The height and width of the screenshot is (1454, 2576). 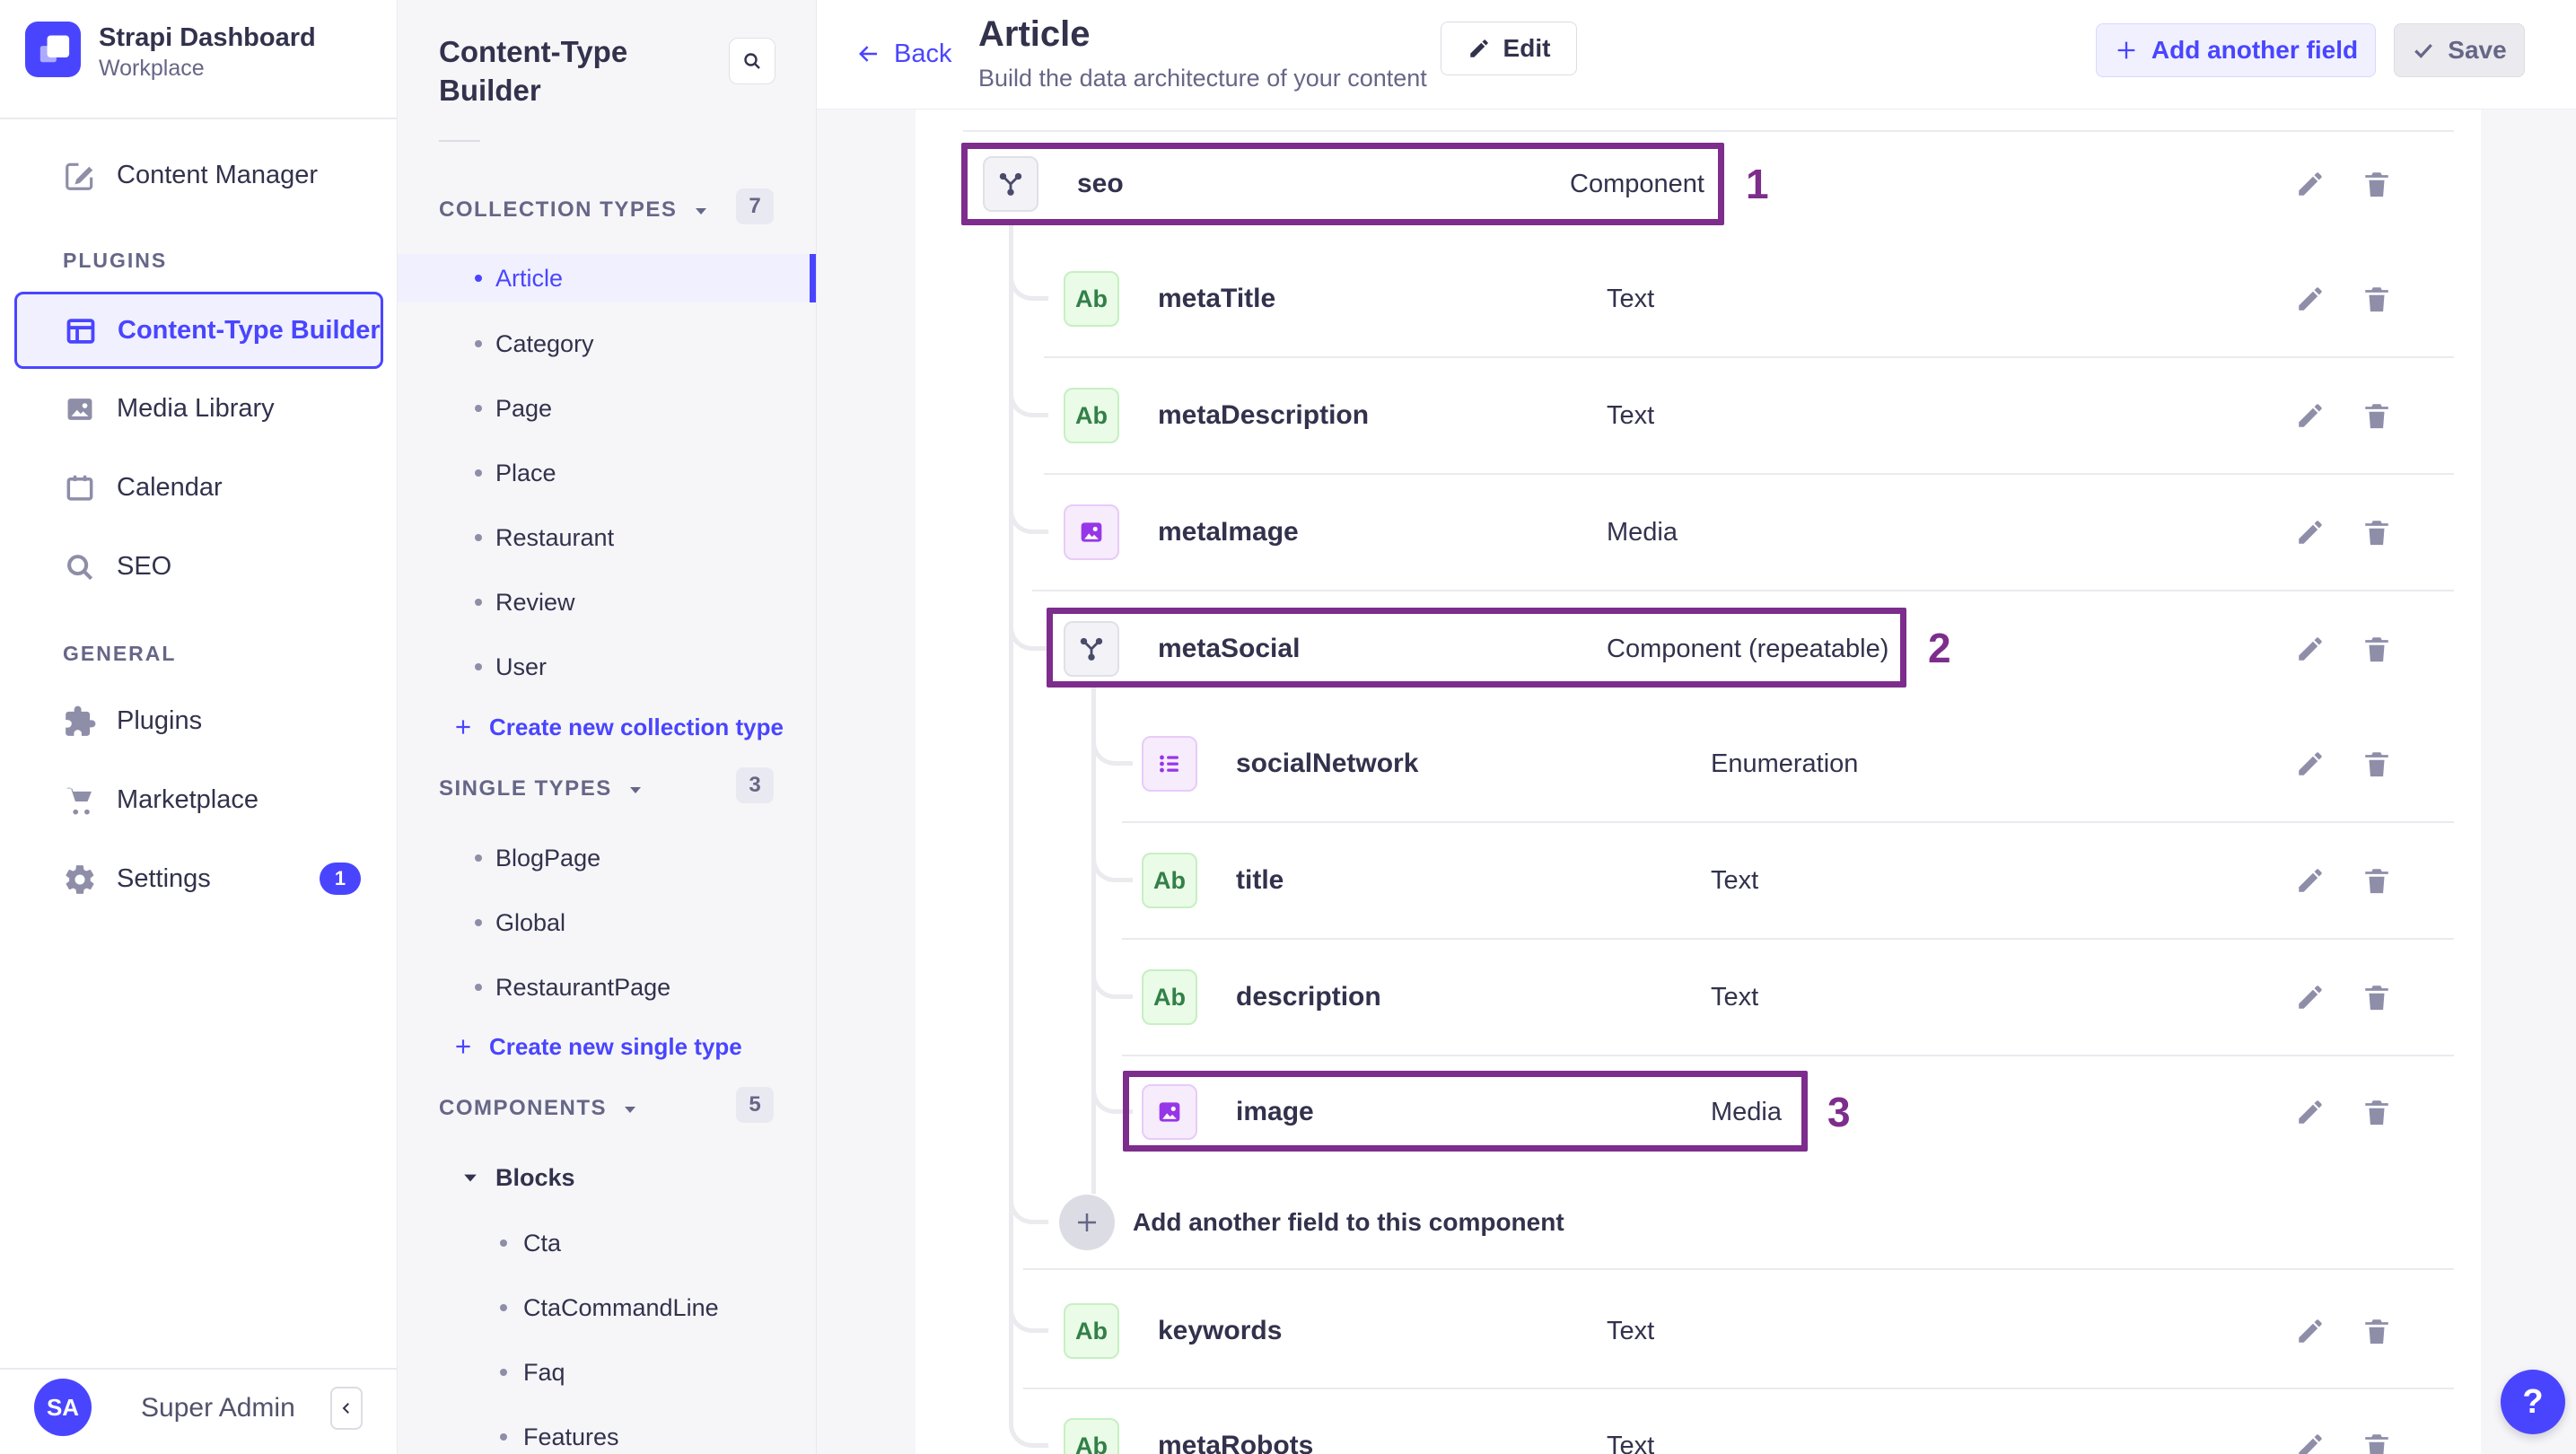 I want to click on strapi-logo, so click(x=53, y=49).